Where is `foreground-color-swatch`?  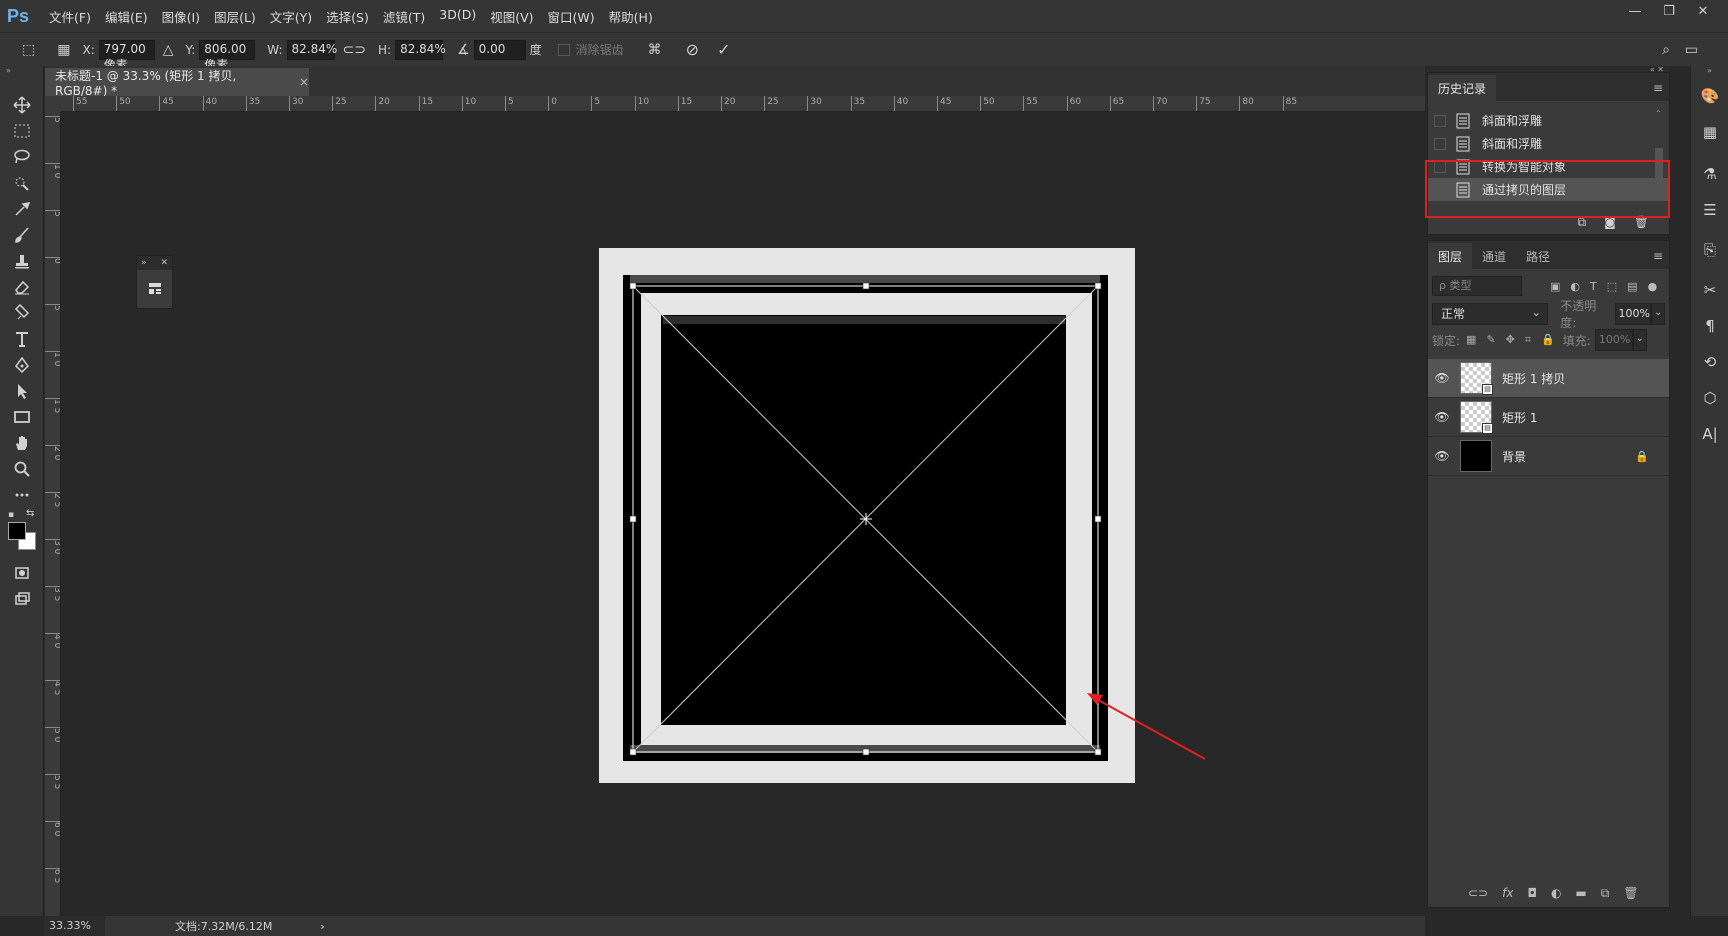
foreground-color-swatch is located at coordinates (17, 531).